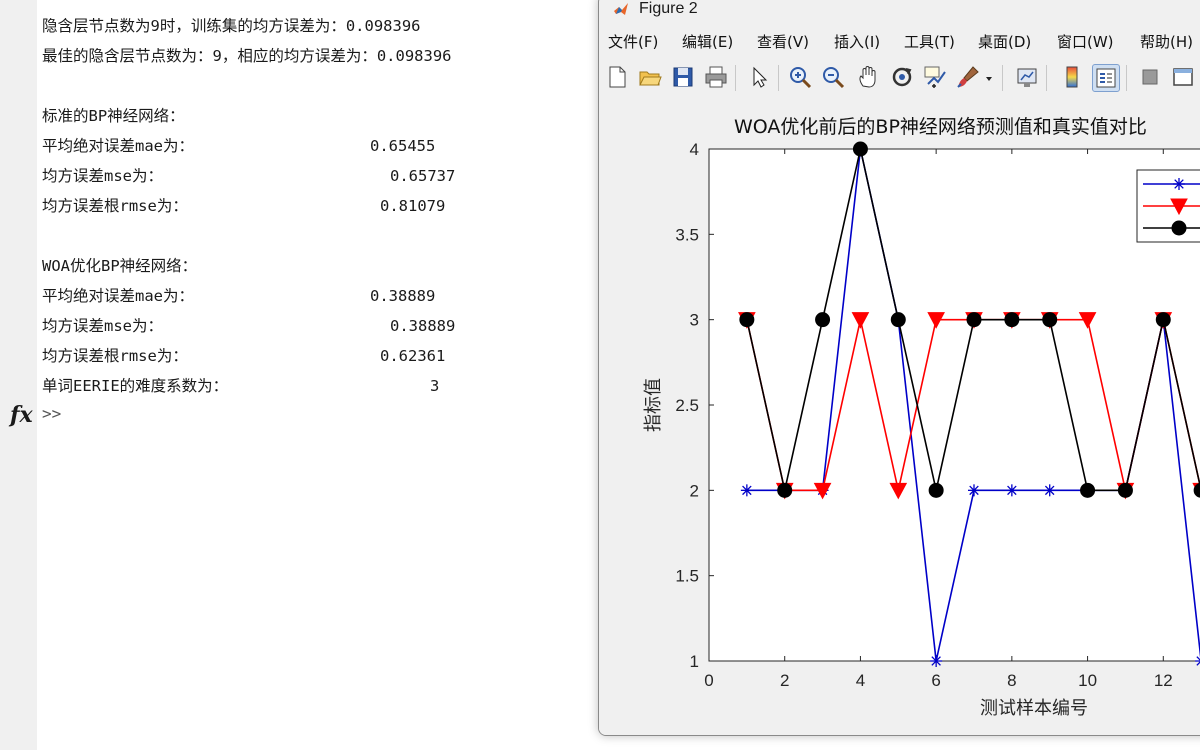 This screenshot has height=750, width=1200. What do you see at coordinates (403, 146) in the screenshot?
I see `output-value: 0.65455` at bounding box center [403, 146].